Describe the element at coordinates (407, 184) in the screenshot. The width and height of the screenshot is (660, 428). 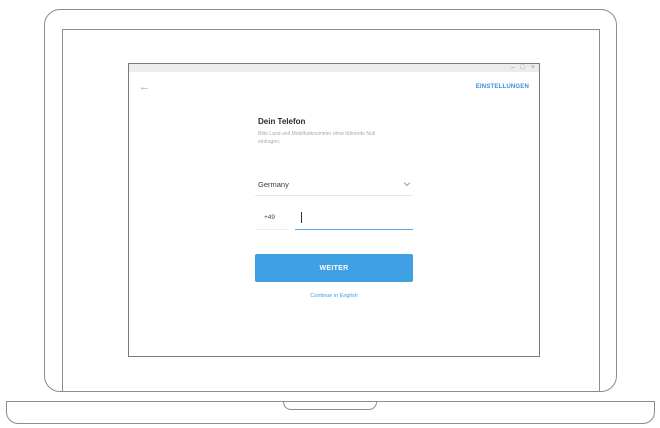
I see `chevron-down-icon` at that location.